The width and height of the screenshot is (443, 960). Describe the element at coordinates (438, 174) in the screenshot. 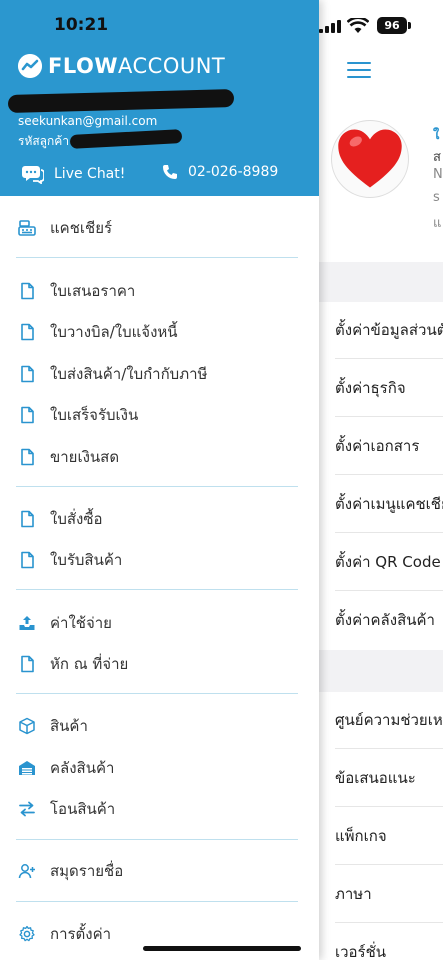

I see `profile-line-peek: N` at that location.